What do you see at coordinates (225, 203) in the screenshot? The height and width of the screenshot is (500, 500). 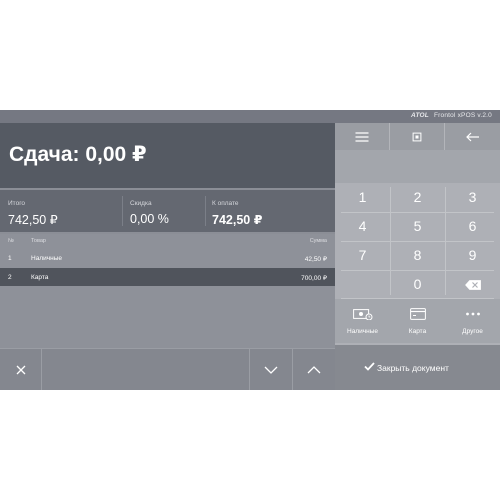 I see `topay-label: К оплате` at bounding box center [225, 203].